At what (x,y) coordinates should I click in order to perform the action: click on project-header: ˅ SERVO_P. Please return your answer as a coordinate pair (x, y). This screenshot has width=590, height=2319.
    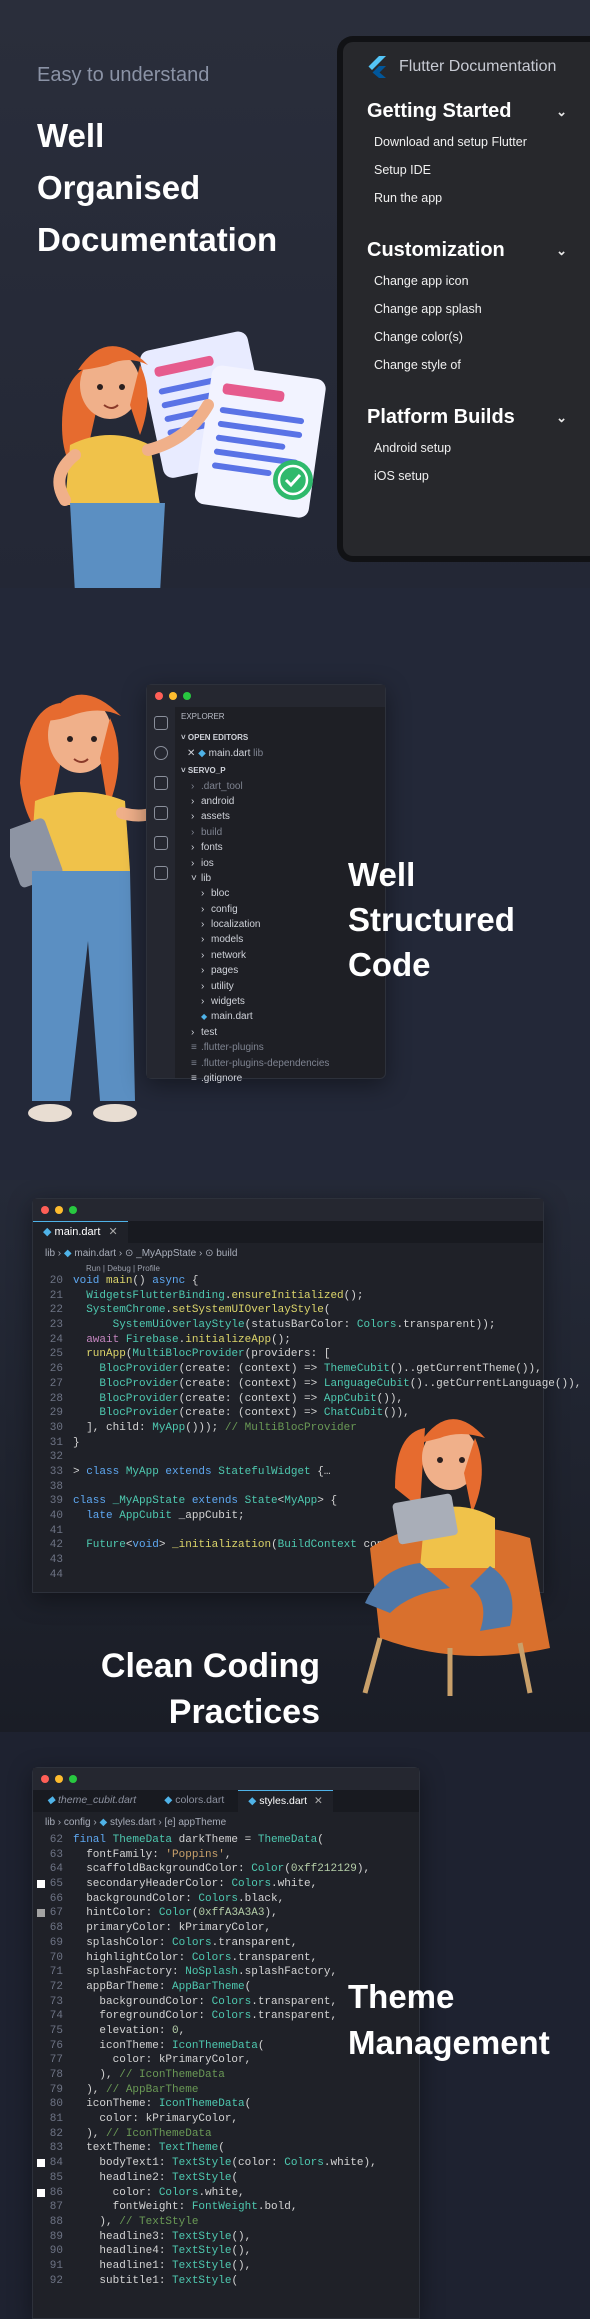
    Looking at the image, I should click on (281, 770).